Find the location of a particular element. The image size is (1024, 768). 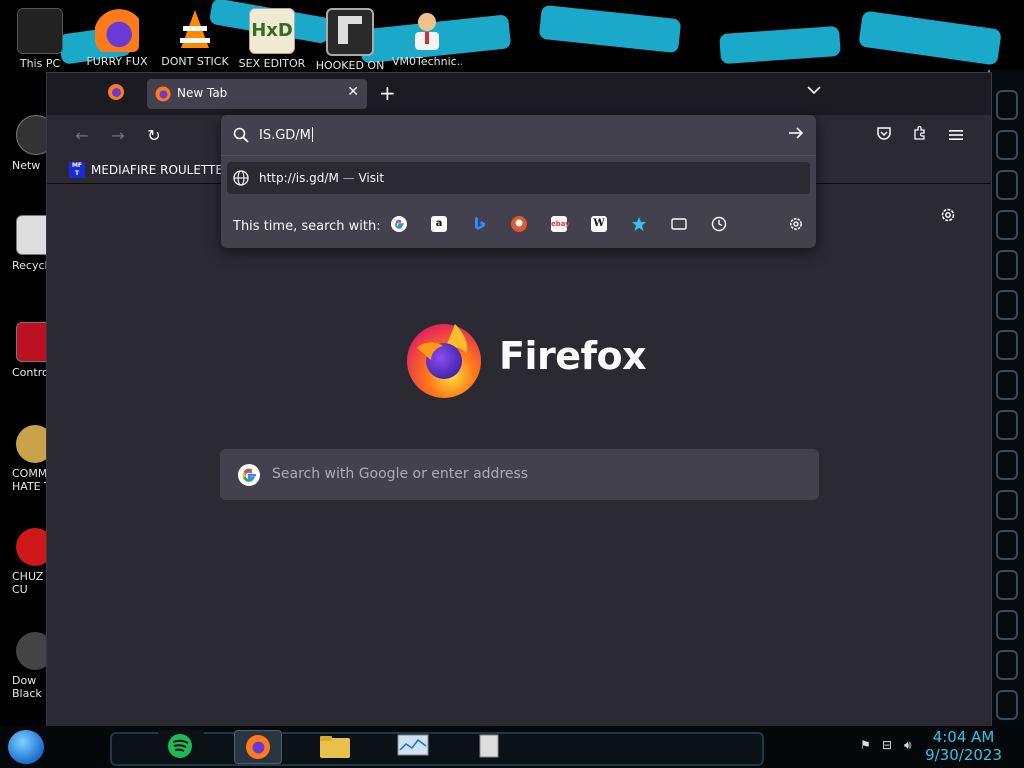

desktop-icon-label: Control is located at coordinates (31, 372).